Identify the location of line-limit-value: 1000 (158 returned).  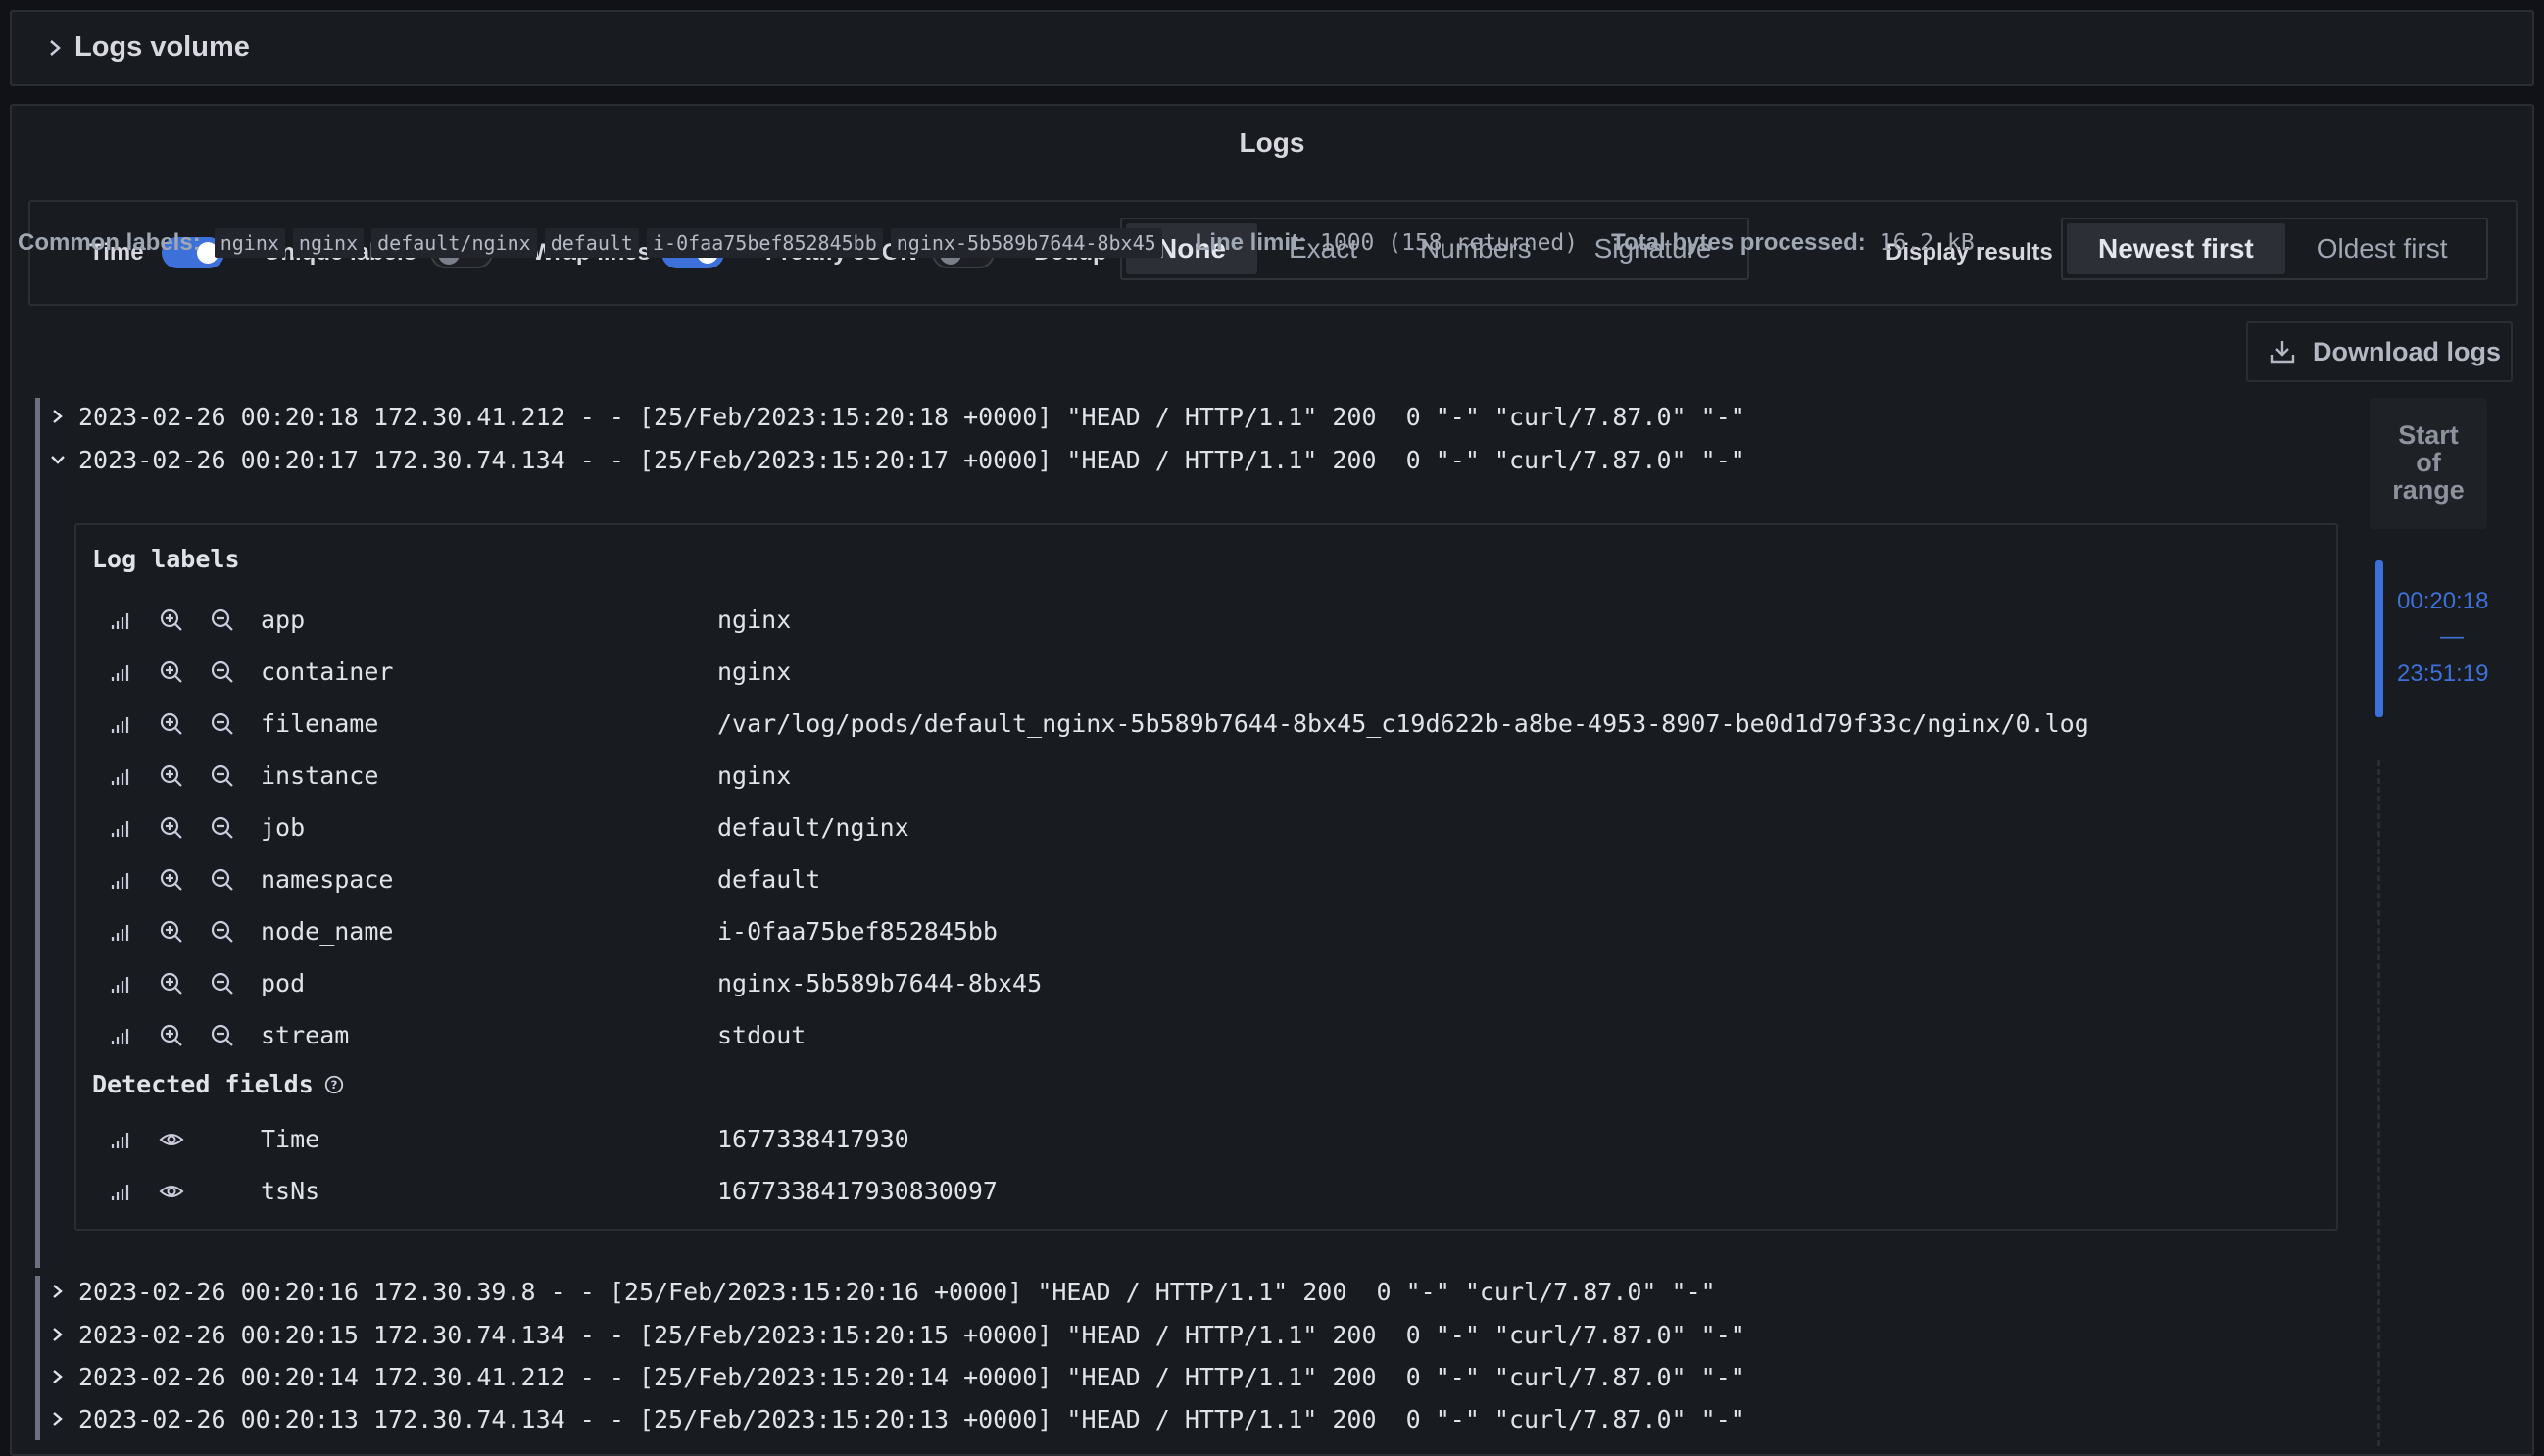
(1449, 243).